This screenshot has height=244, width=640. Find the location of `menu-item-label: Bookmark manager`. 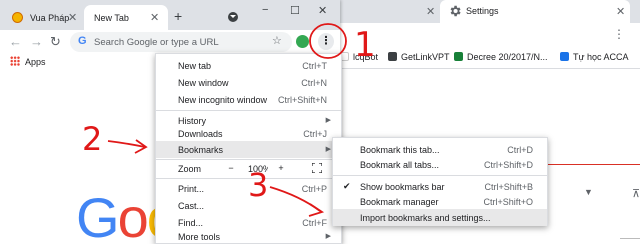

menu-item-label: Bookmark manager is located at coordinates (399, 202).